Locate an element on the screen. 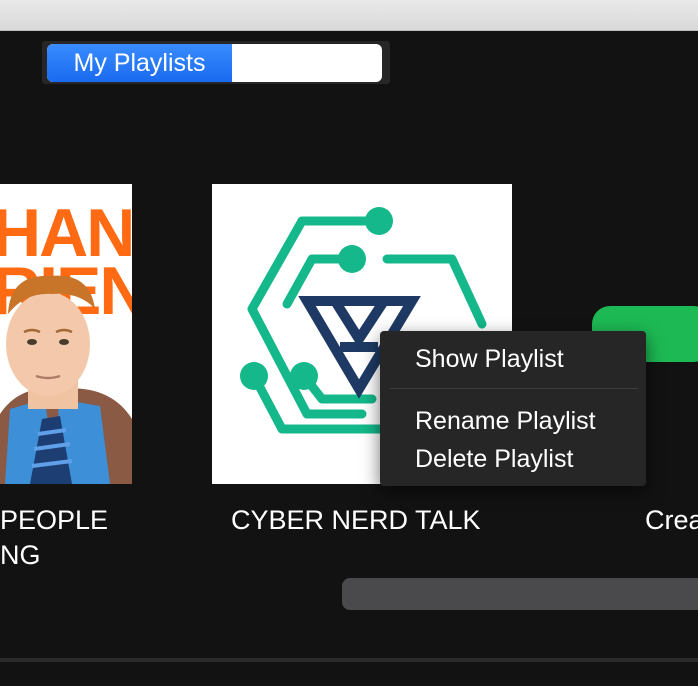 Image resolution: width=698 pixels, height=686 pixels. my-playlists-tab: My Playlists is located at coordinates (139, 63).